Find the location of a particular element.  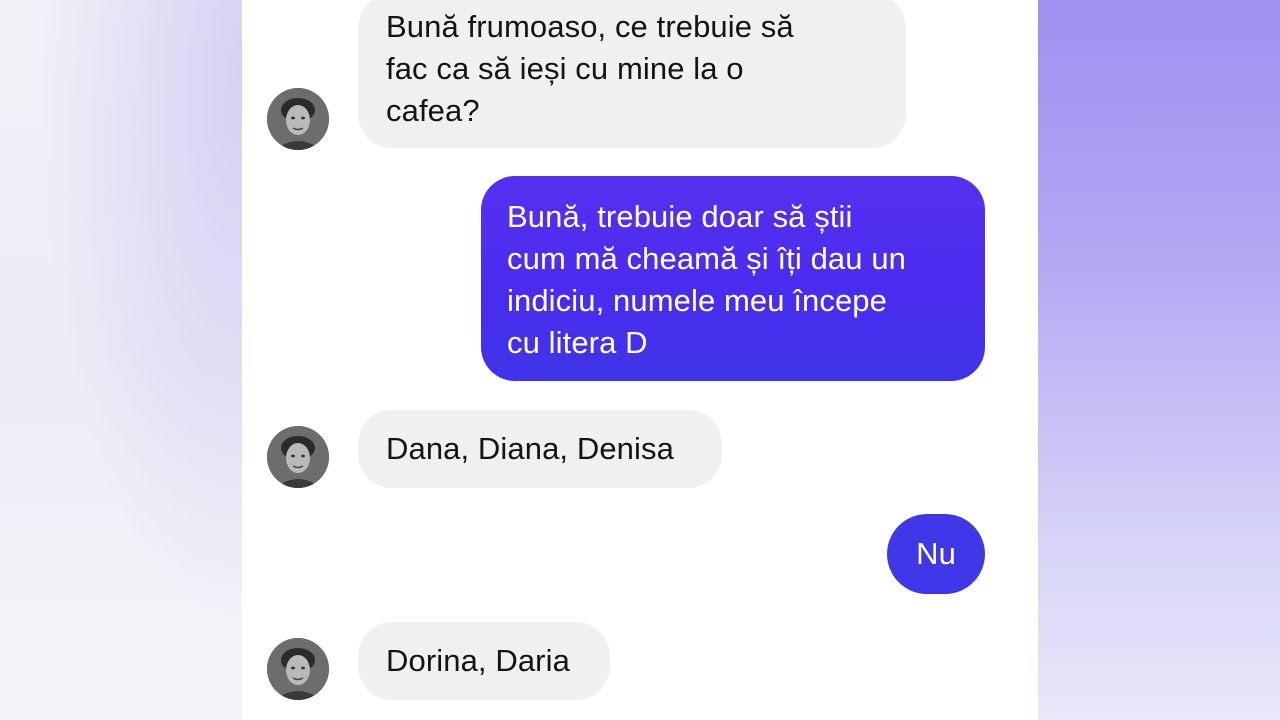

message-text-line: cafea? is located at coordinates (433, 110).